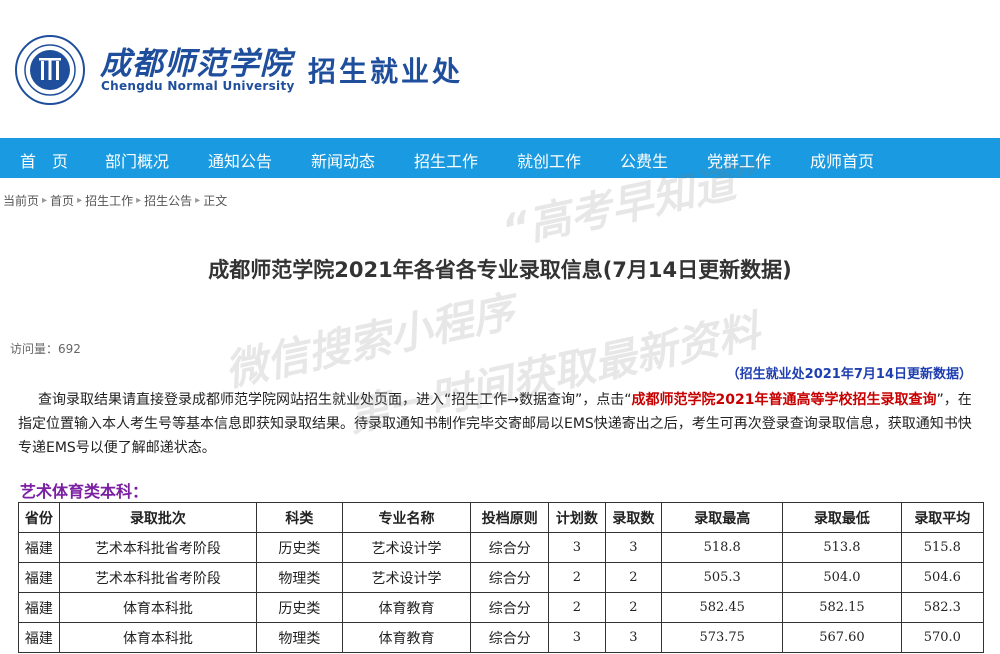 The width and height of the screenshot is (1000, 654). What do you see at coordinates (84, 491) in the screenshot?
I see `section-title: 艺术体育类本科：` at bounding box center [84, 491].